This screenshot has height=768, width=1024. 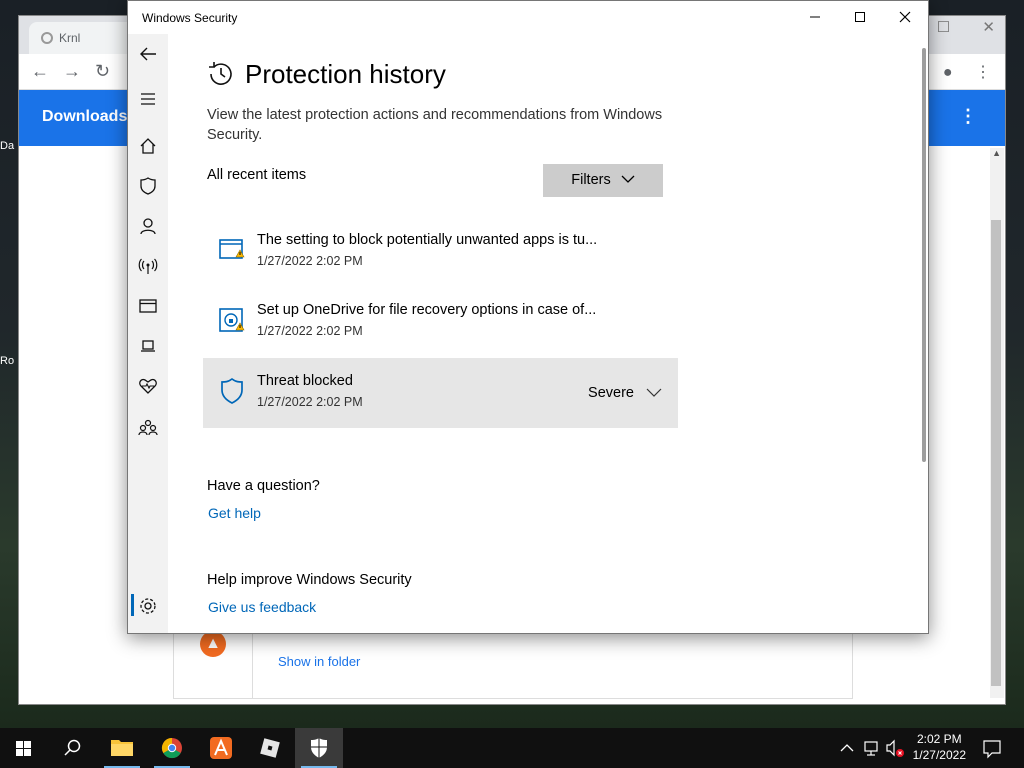 What do you see at coordinates (148, 386) in the screenshot?
I see `heart-pulse-icon` at bounding box center [148, 386].